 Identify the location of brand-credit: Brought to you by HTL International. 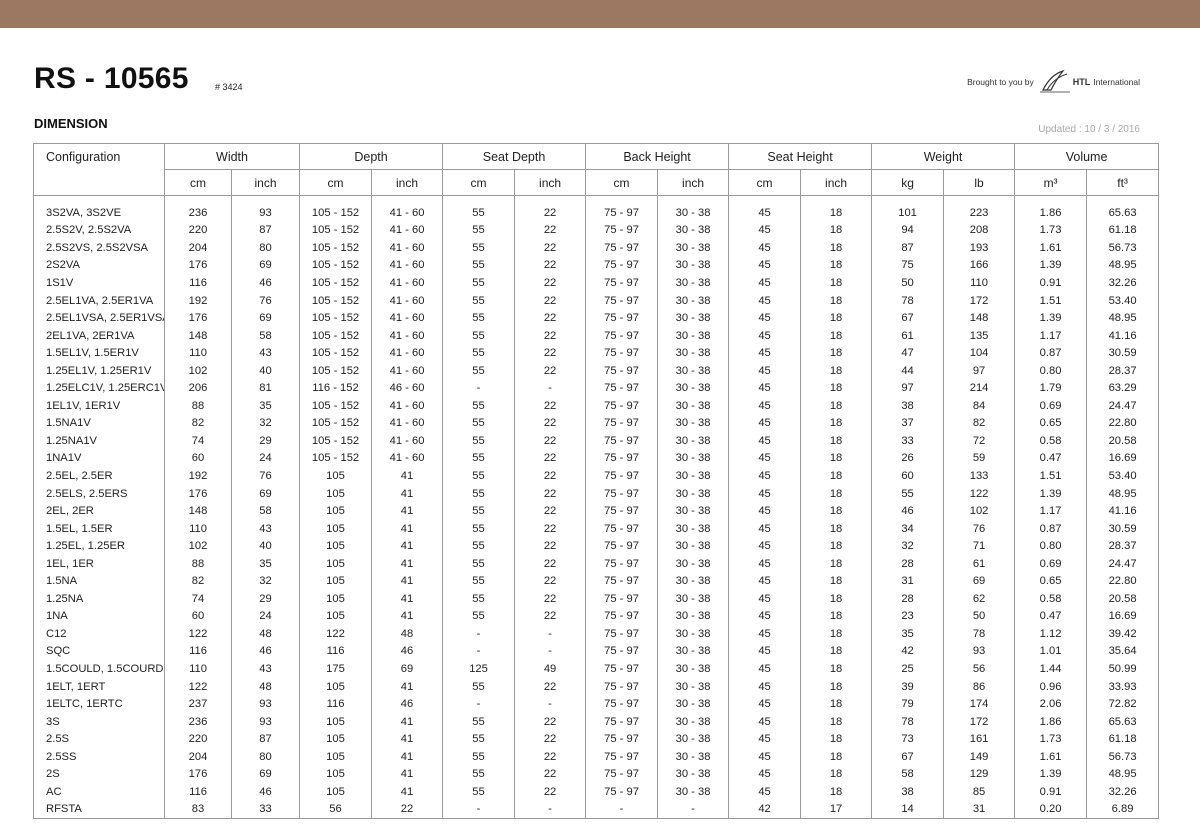
(1053, 82).